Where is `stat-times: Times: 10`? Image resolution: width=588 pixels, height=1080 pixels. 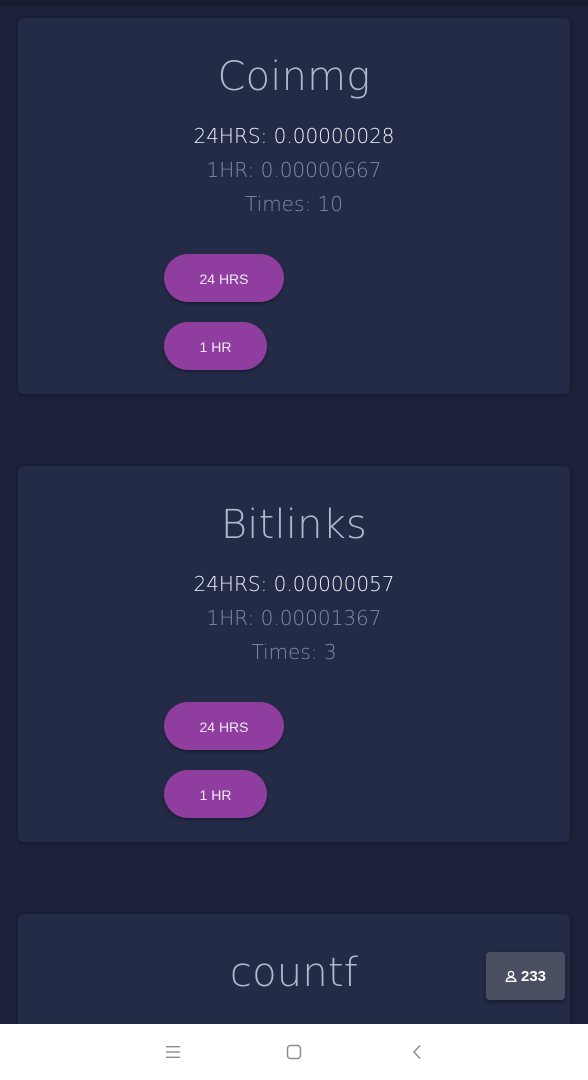
stat-times: Times: 10 is located at coordinates (294, 204).